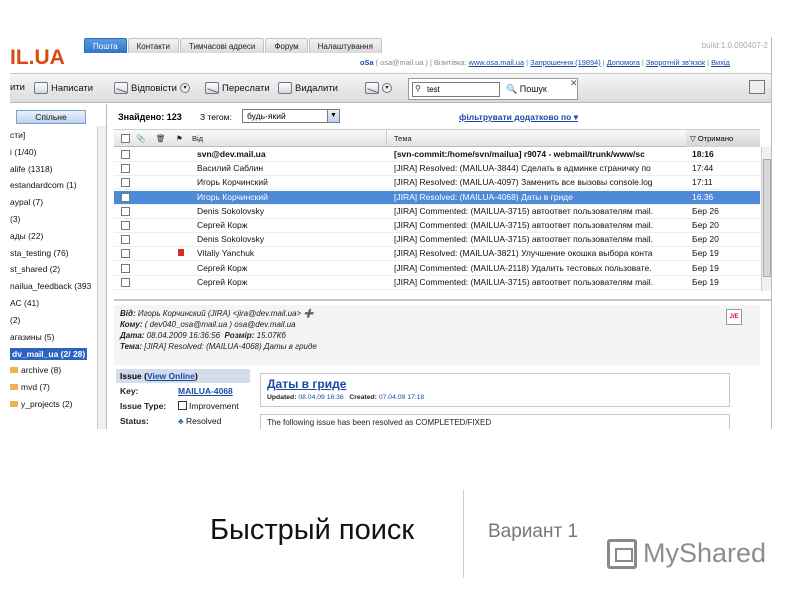 This screenshot has height=600, width=800. Describe the element at coordinates (367, 62) in the screenshot. I see `username: oSa` at that location.